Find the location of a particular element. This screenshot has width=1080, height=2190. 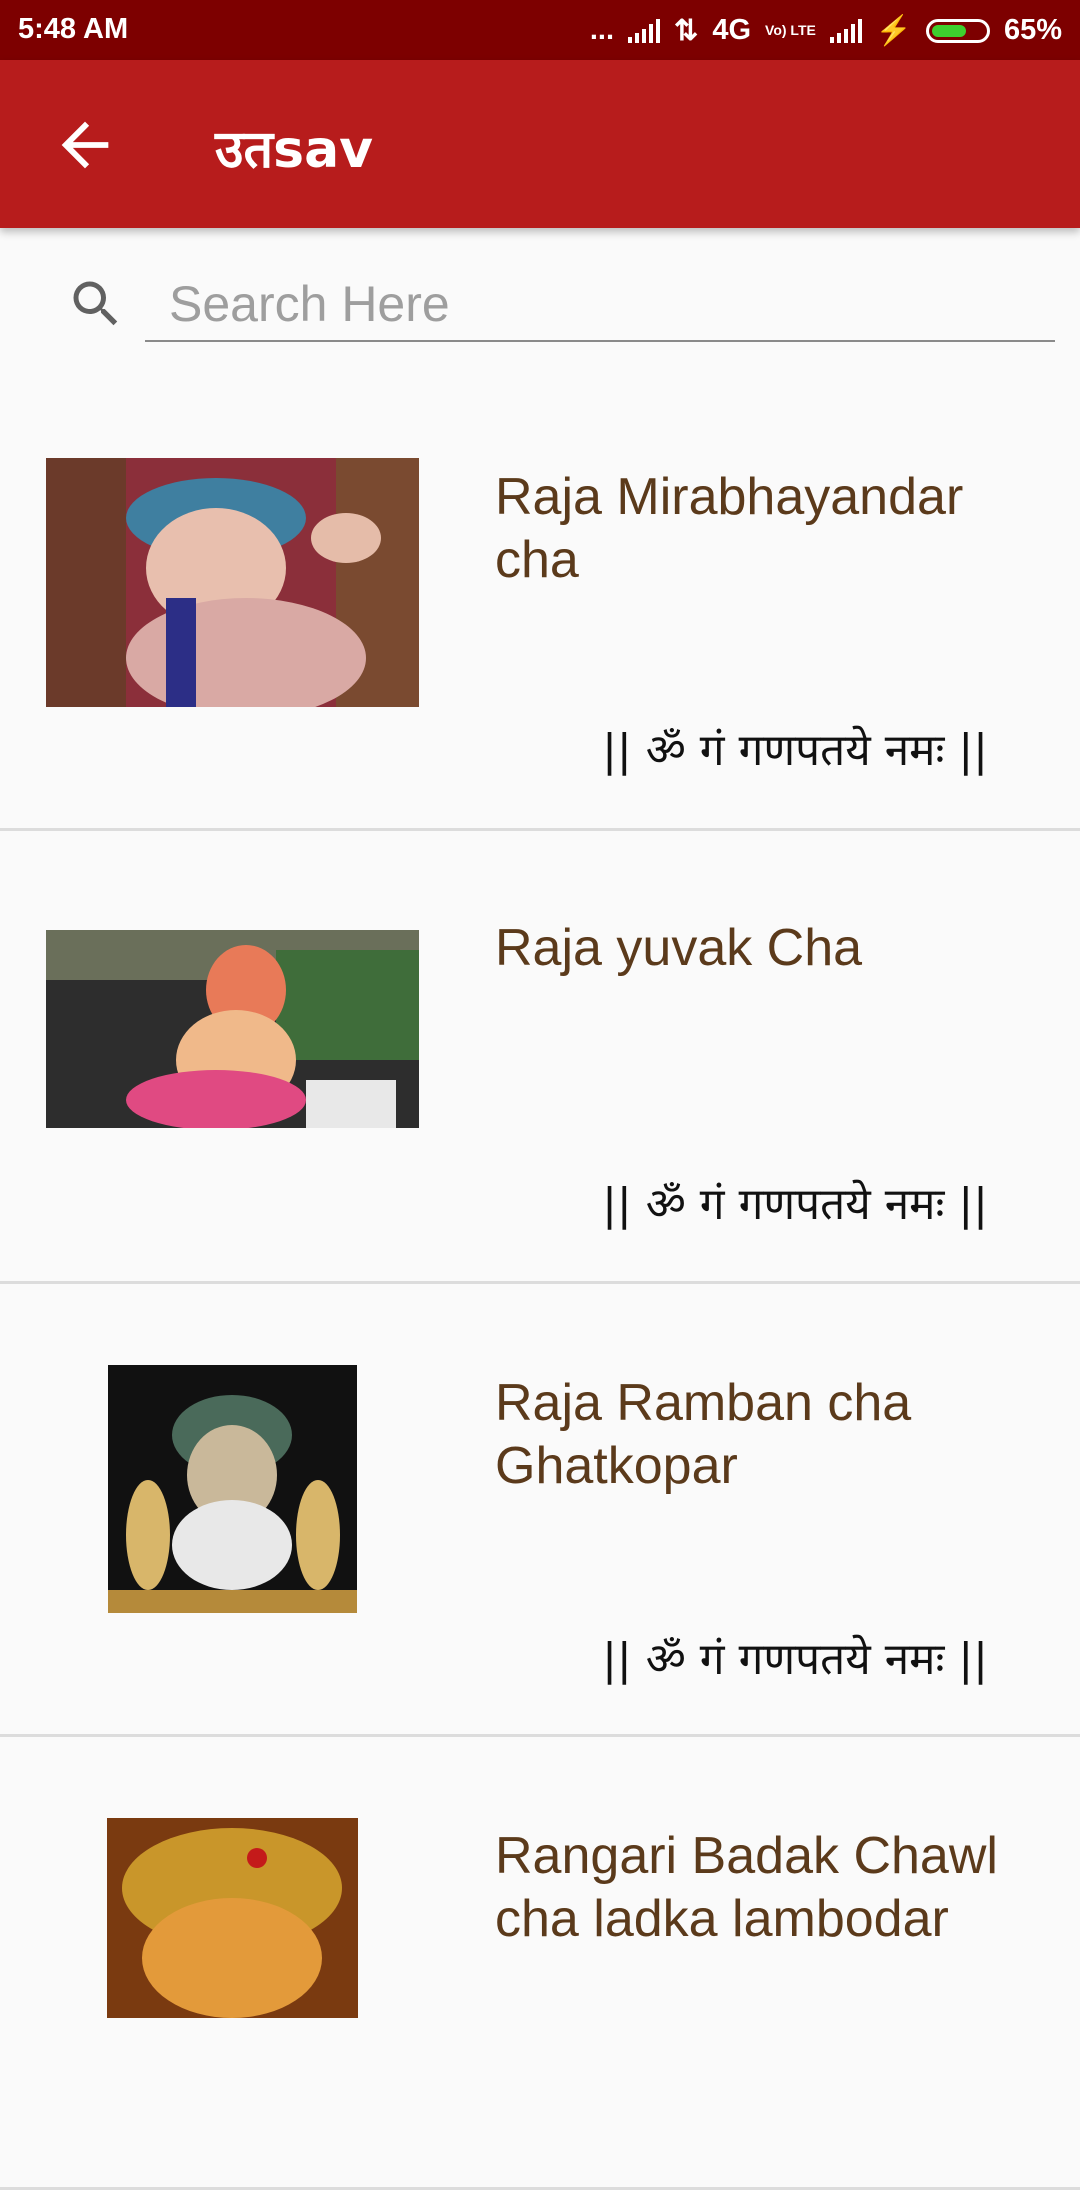

item-title: Rangari Badak Chawl cha ladka lambodar is located at coordinates (746, 1887).